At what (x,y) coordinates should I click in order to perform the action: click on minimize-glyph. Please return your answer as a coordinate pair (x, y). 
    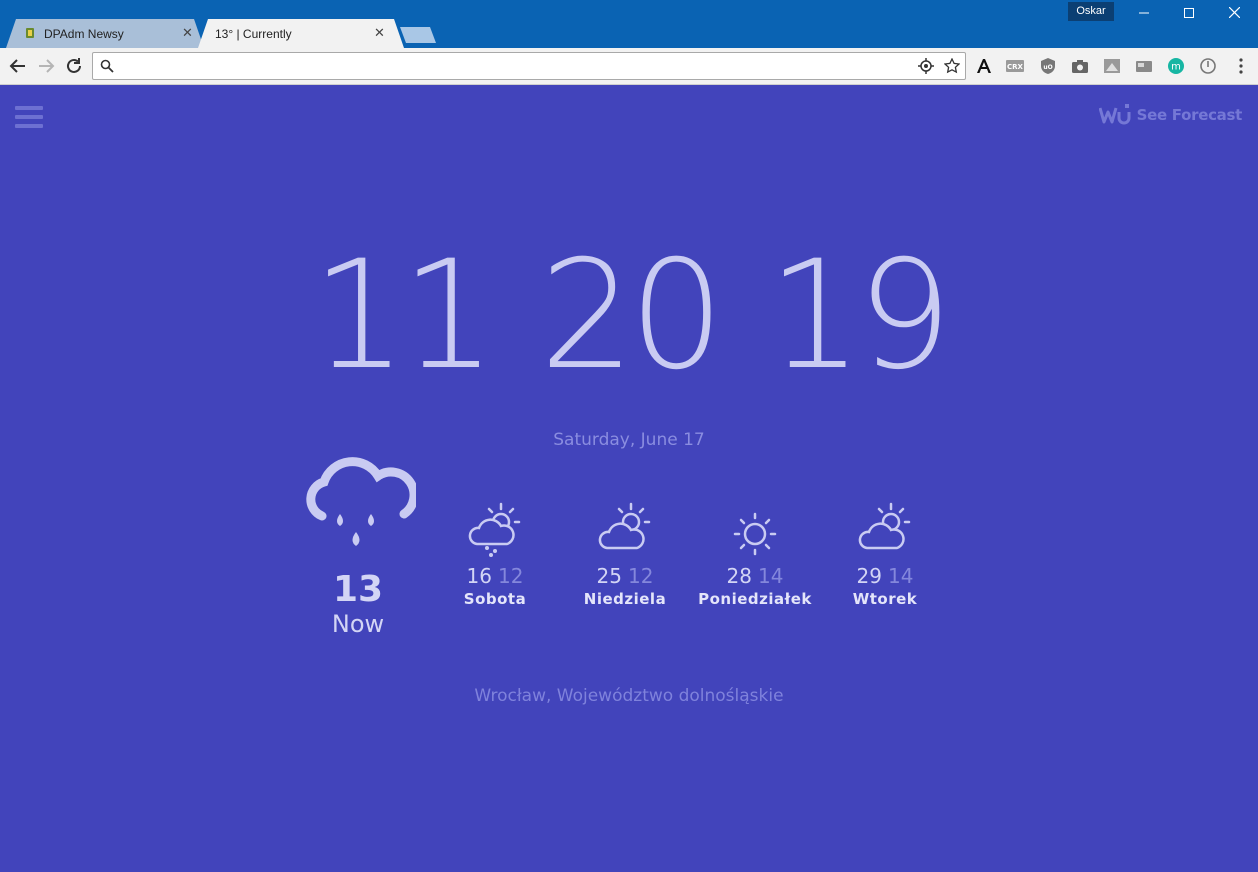
    Looking at the image, I should click on (1144, 13).